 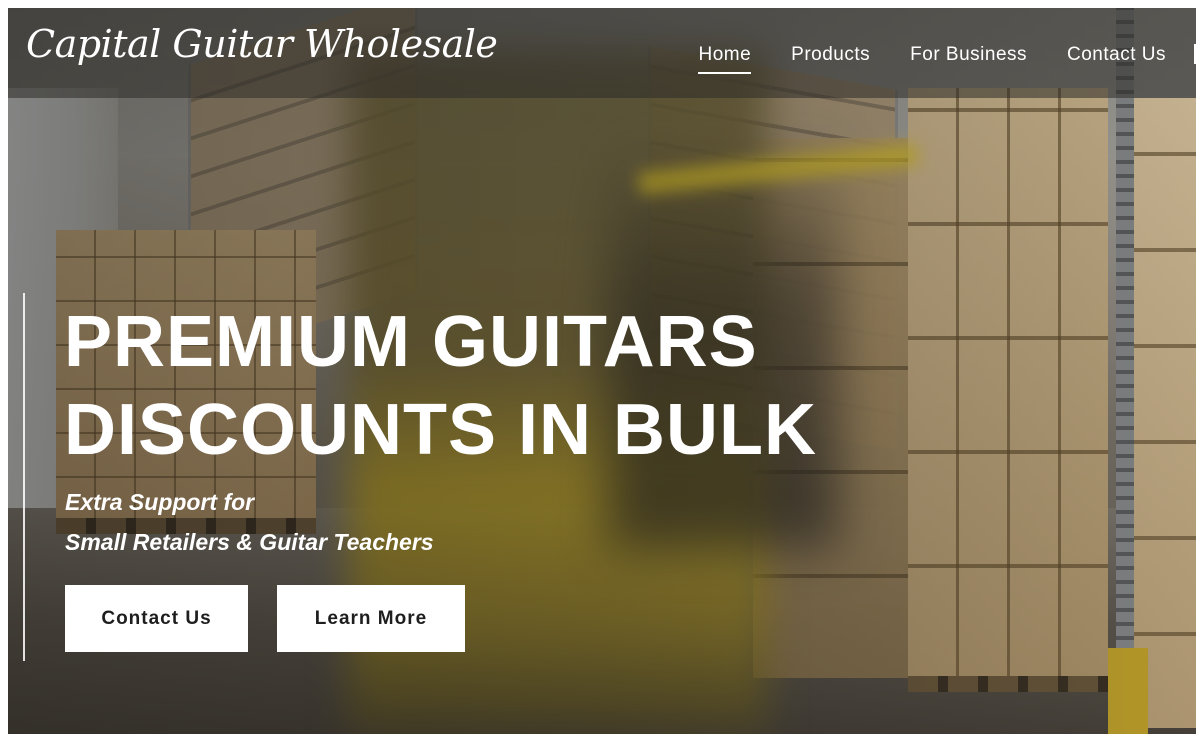 I want to click on nav-item-home: Home, so click(x=724, y=59).